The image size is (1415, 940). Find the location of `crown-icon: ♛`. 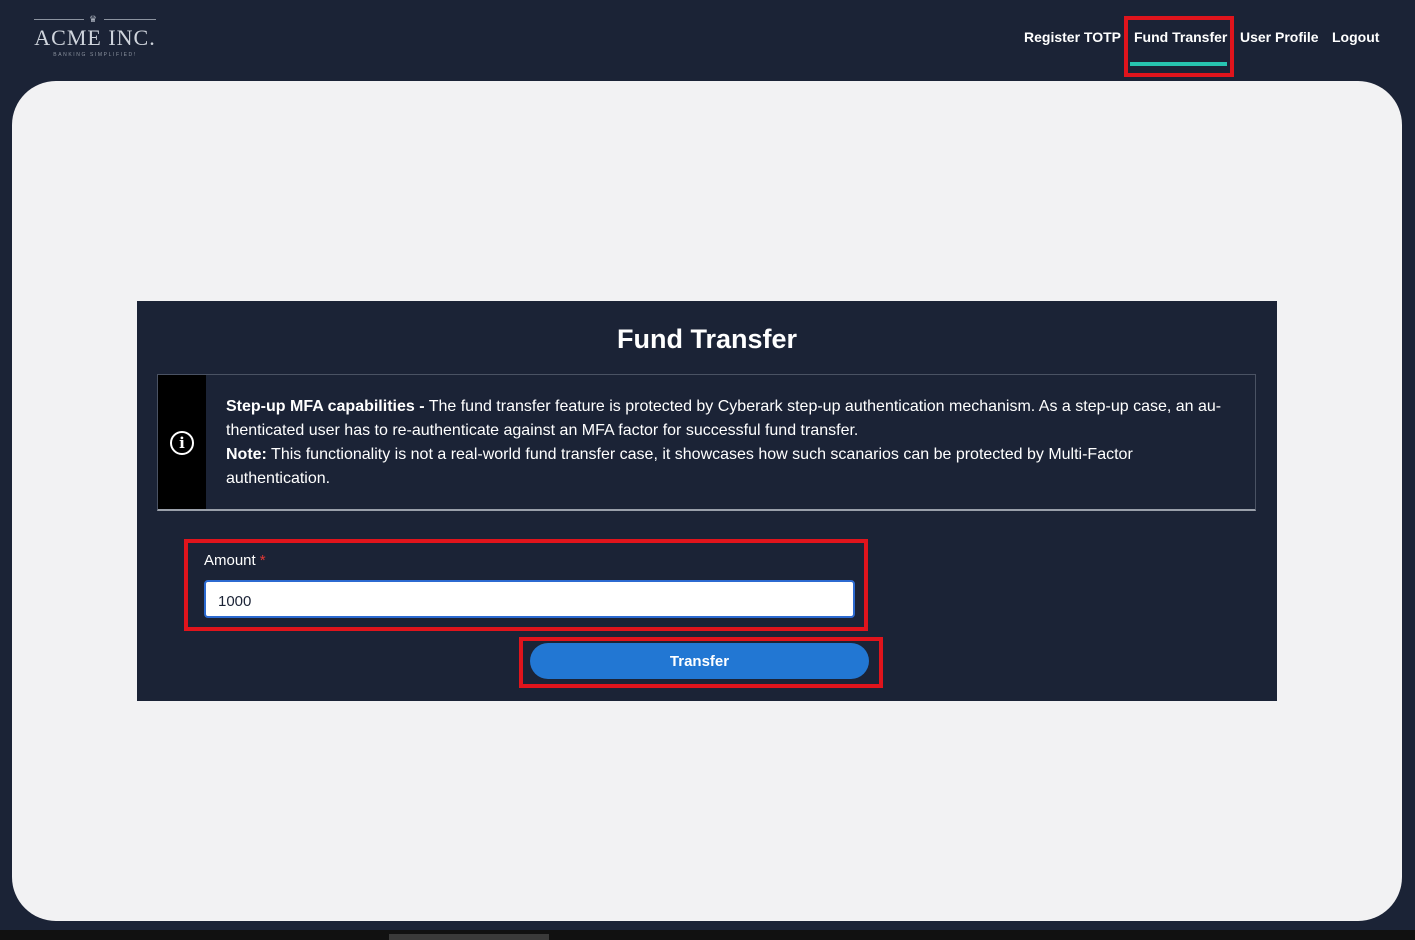

crown-icon: ♛ is located at coordinates (93, 19).